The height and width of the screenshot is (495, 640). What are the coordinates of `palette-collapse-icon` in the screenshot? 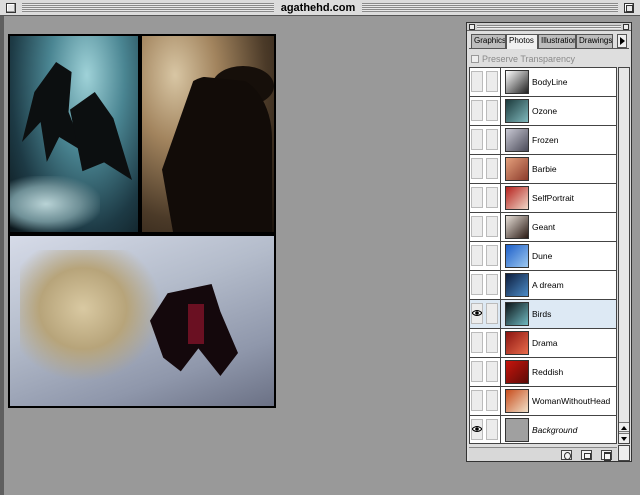 It's located at (626, 27).